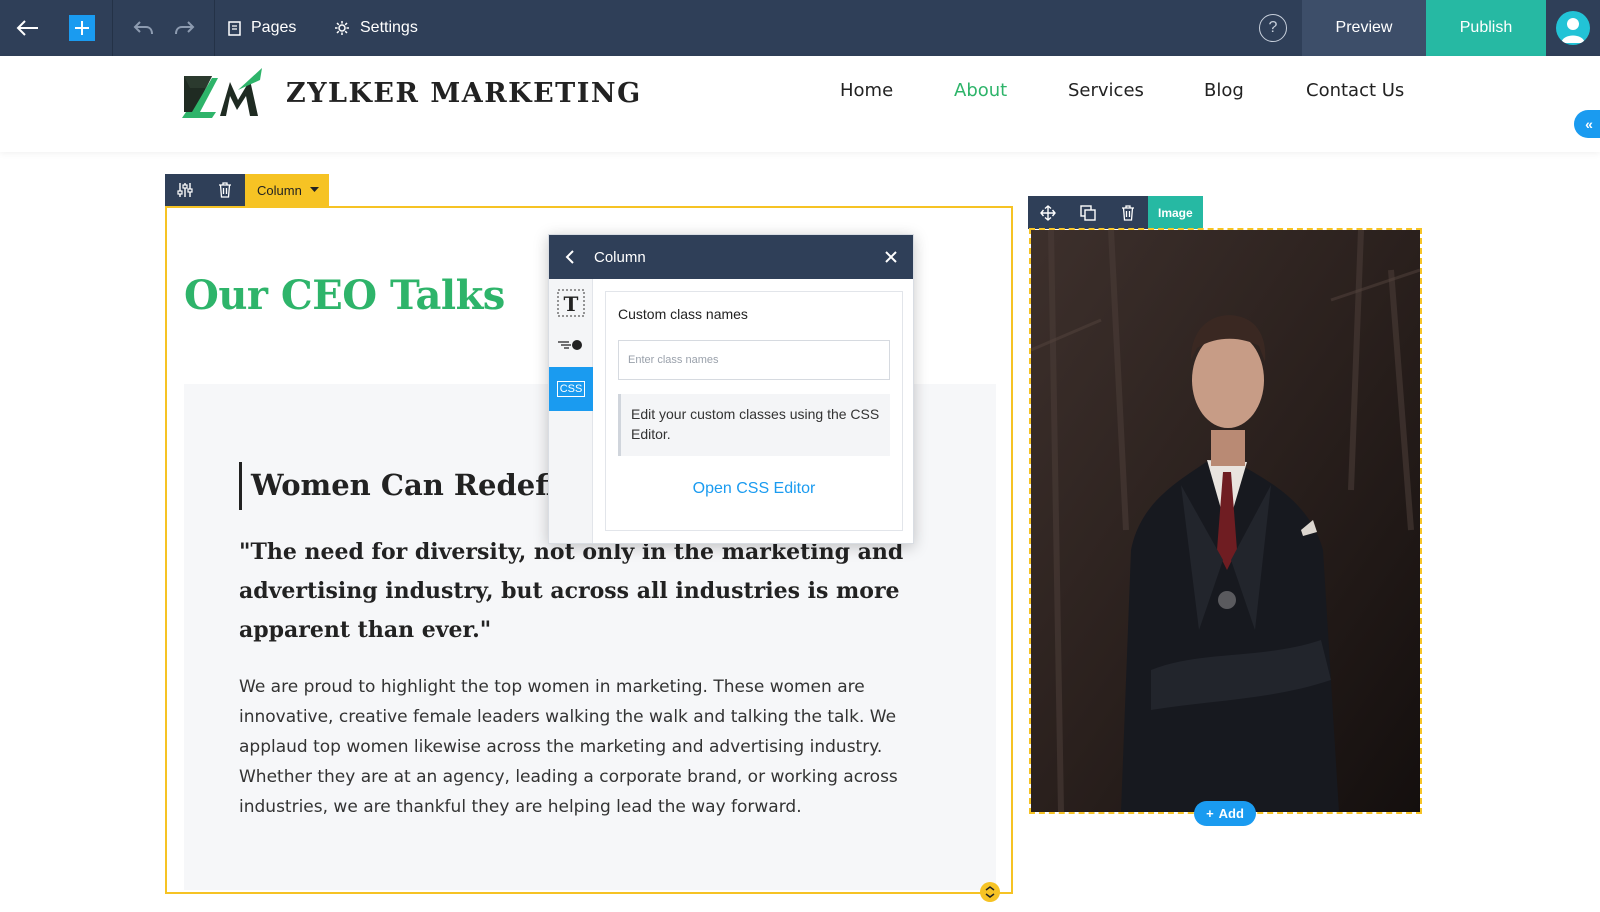 Image resolution: width=1600 pixels, height=912 pixels. I want to click on add-element-button, so click(82, 28).